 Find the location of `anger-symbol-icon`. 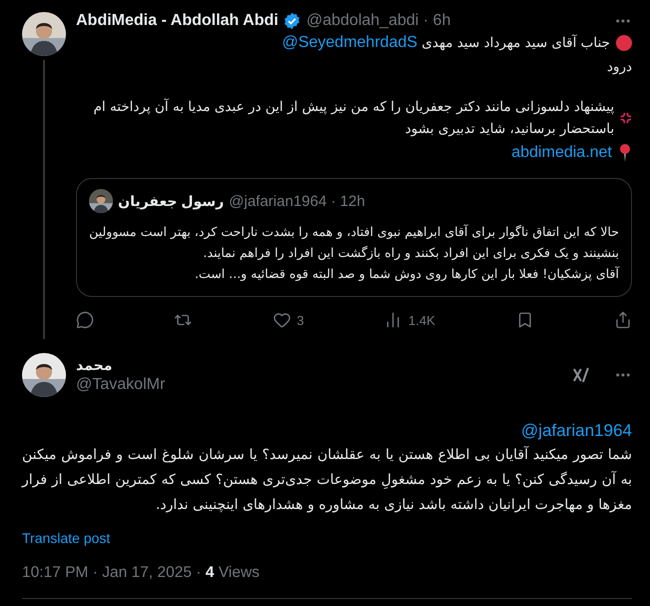

anger-symbol-icon is located at coordinates (626, 118).